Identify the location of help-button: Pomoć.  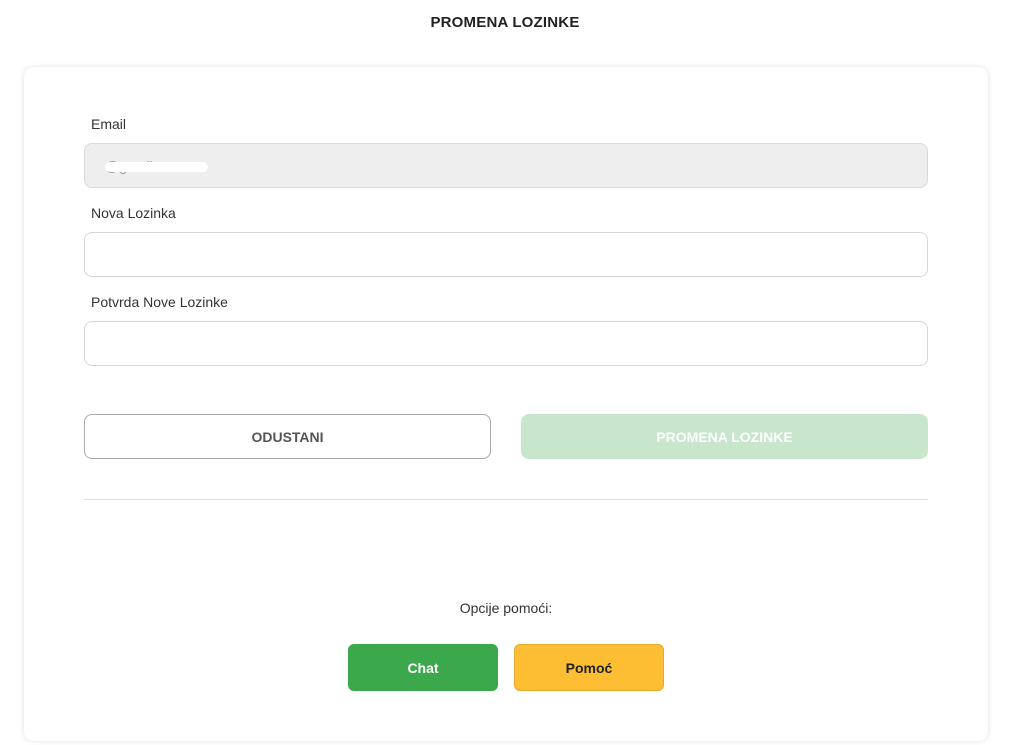
(589, 667).